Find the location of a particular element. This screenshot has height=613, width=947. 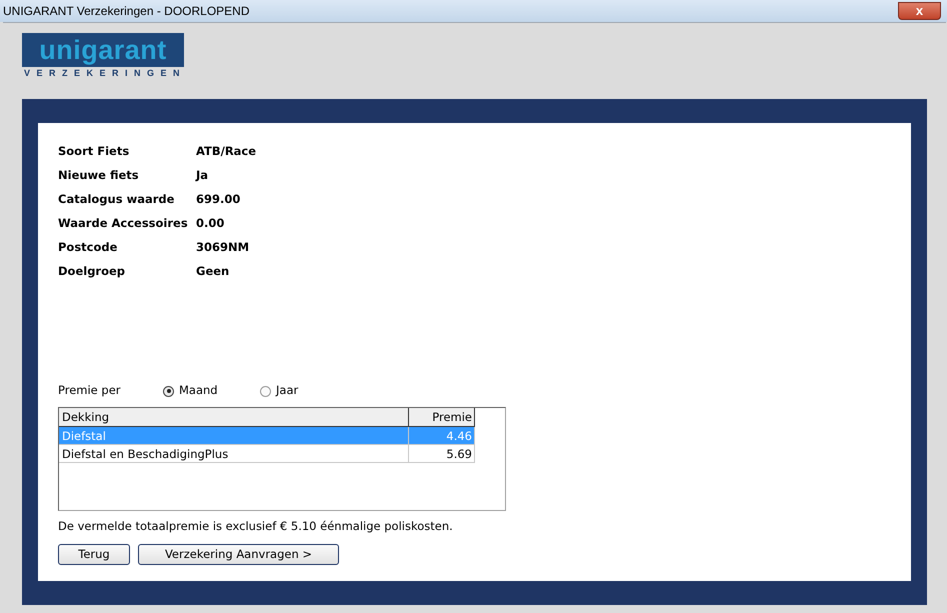

field-value: 0.00 is located at coordinates (210, 223).